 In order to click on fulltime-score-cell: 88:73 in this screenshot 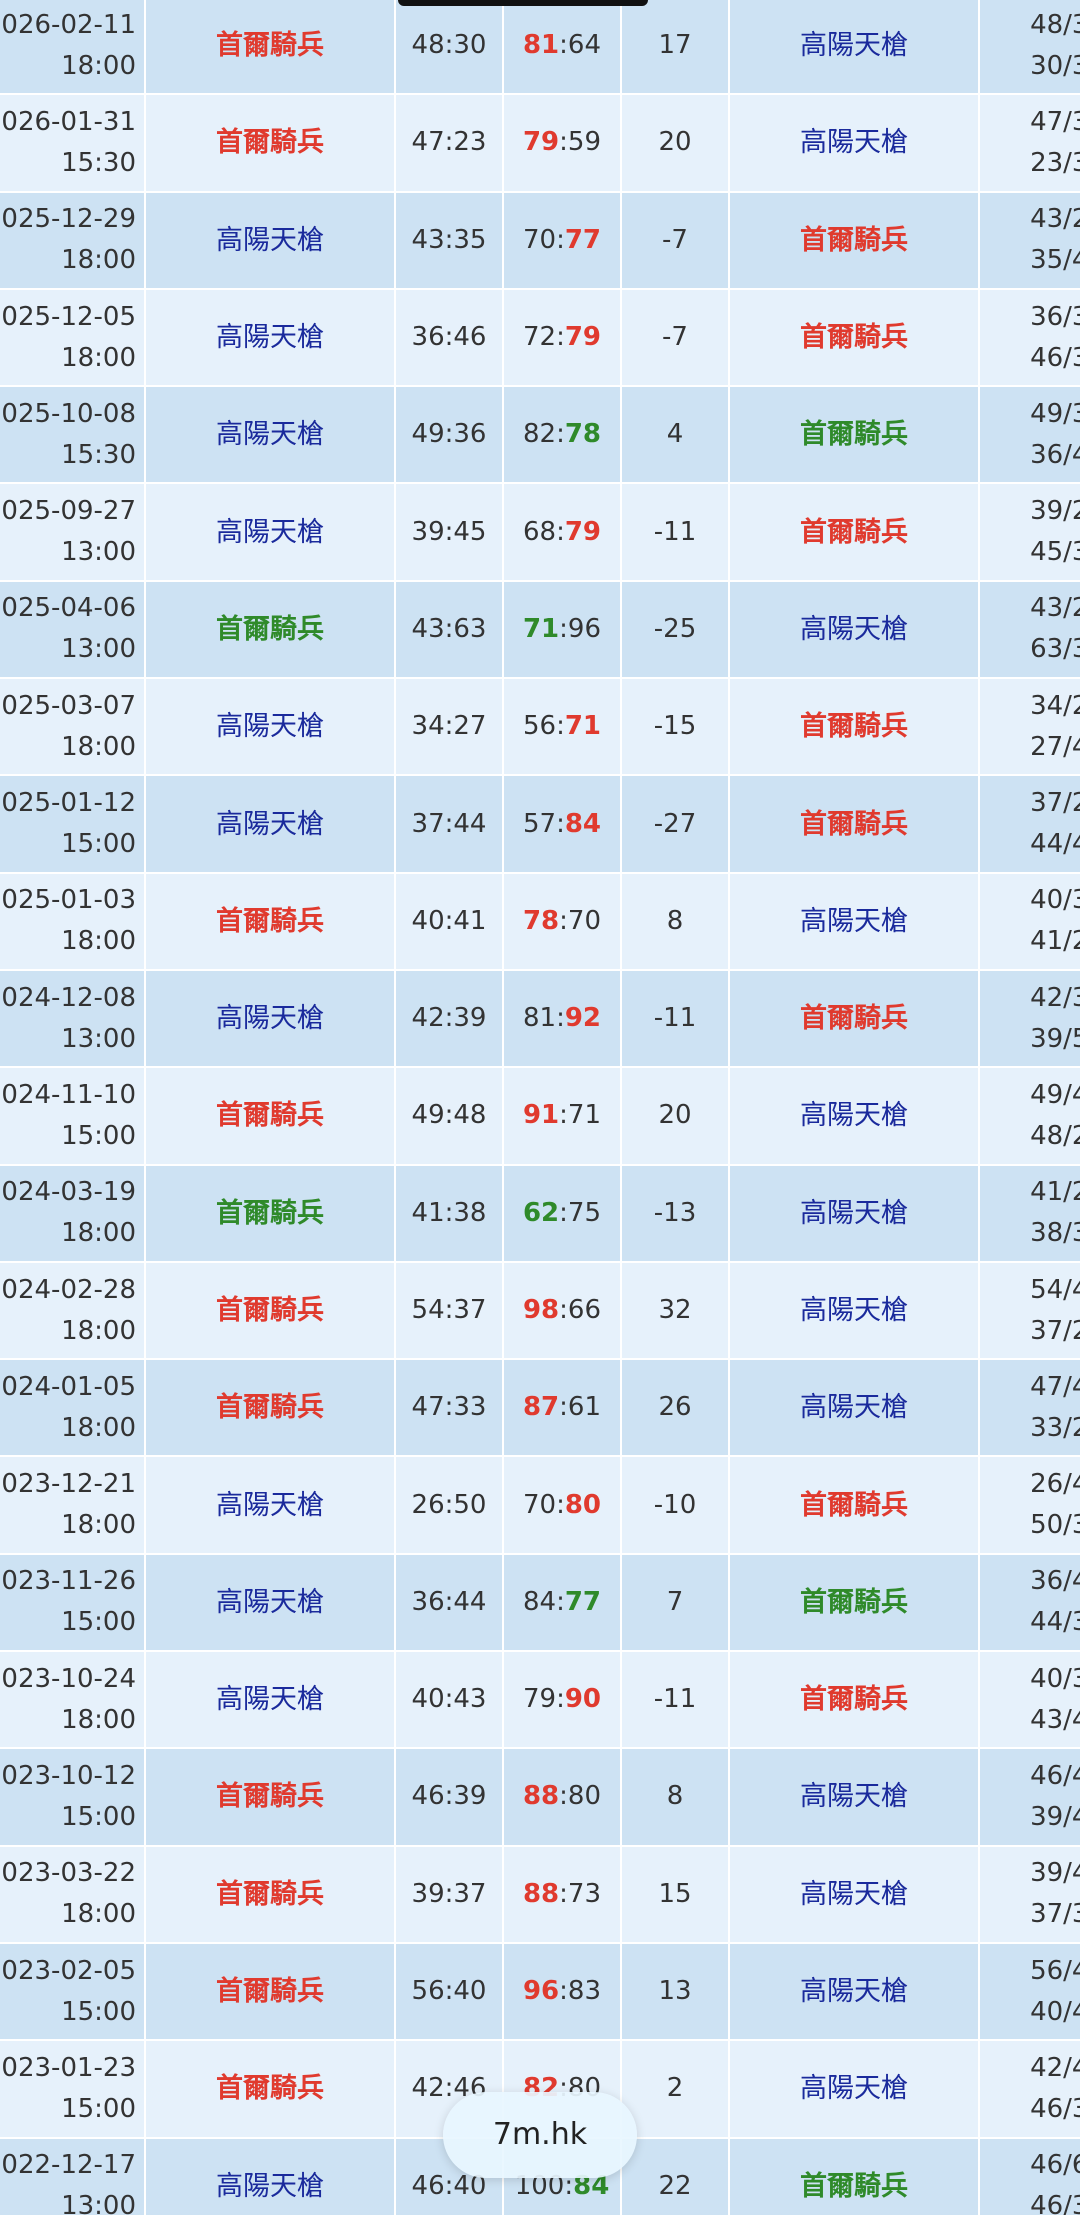, I will do `click(562, 1894)`.